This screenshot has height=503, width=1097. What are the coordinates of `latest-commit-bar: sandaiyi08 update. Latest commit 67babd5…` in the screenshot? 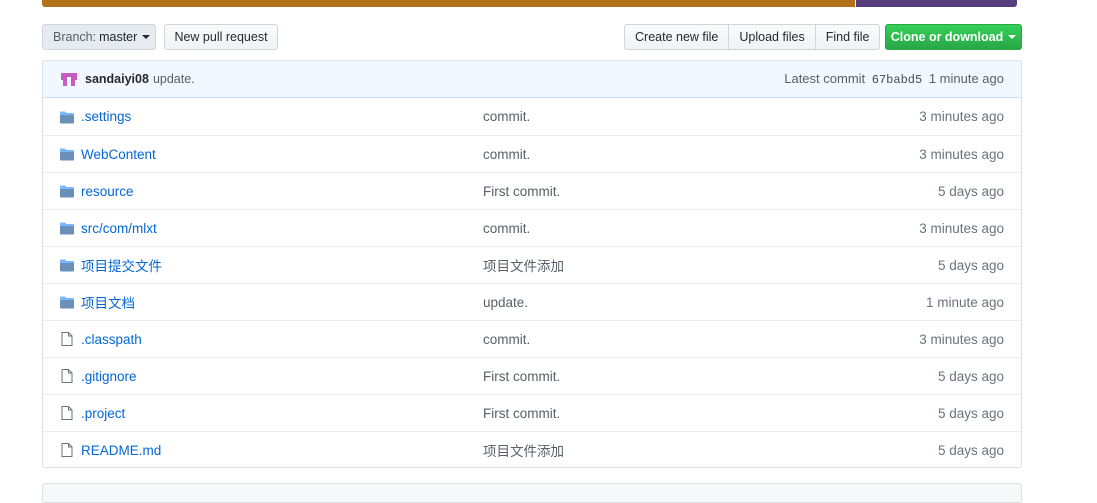 It's located at (532, 79).